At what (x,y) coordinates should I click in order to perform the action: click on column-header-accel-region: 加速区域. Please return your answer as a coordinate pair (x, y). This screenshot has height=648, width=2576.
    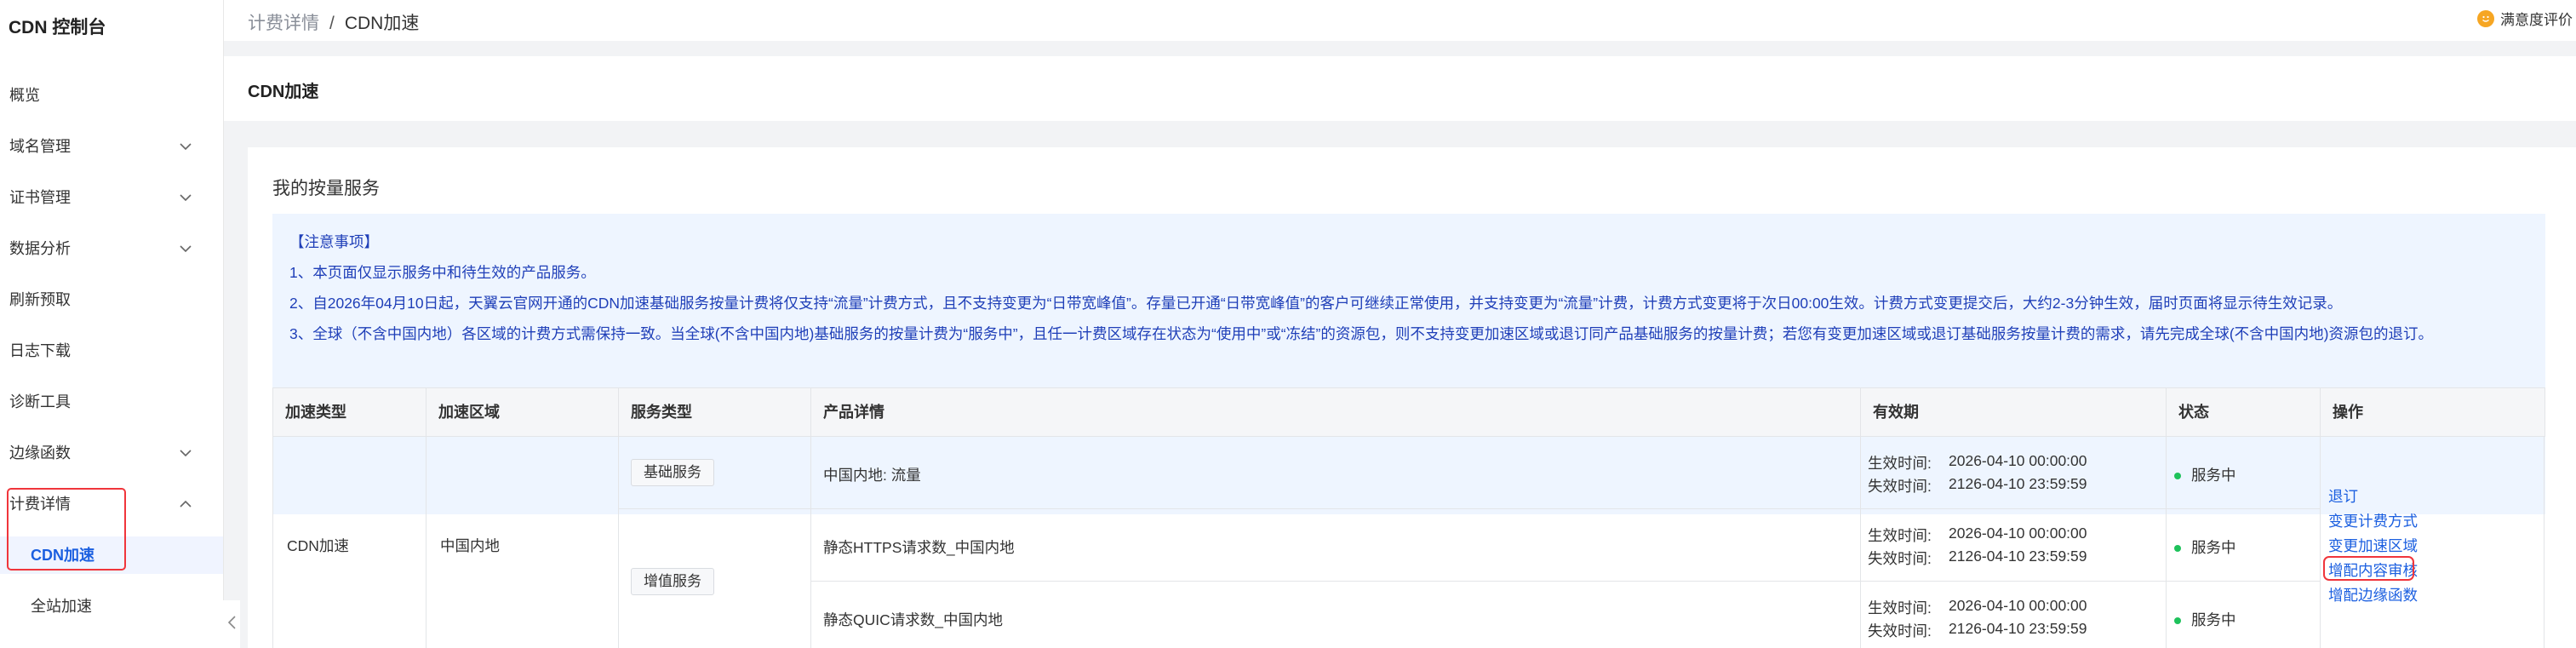
    Looking at the image, I should click on (522, 412).